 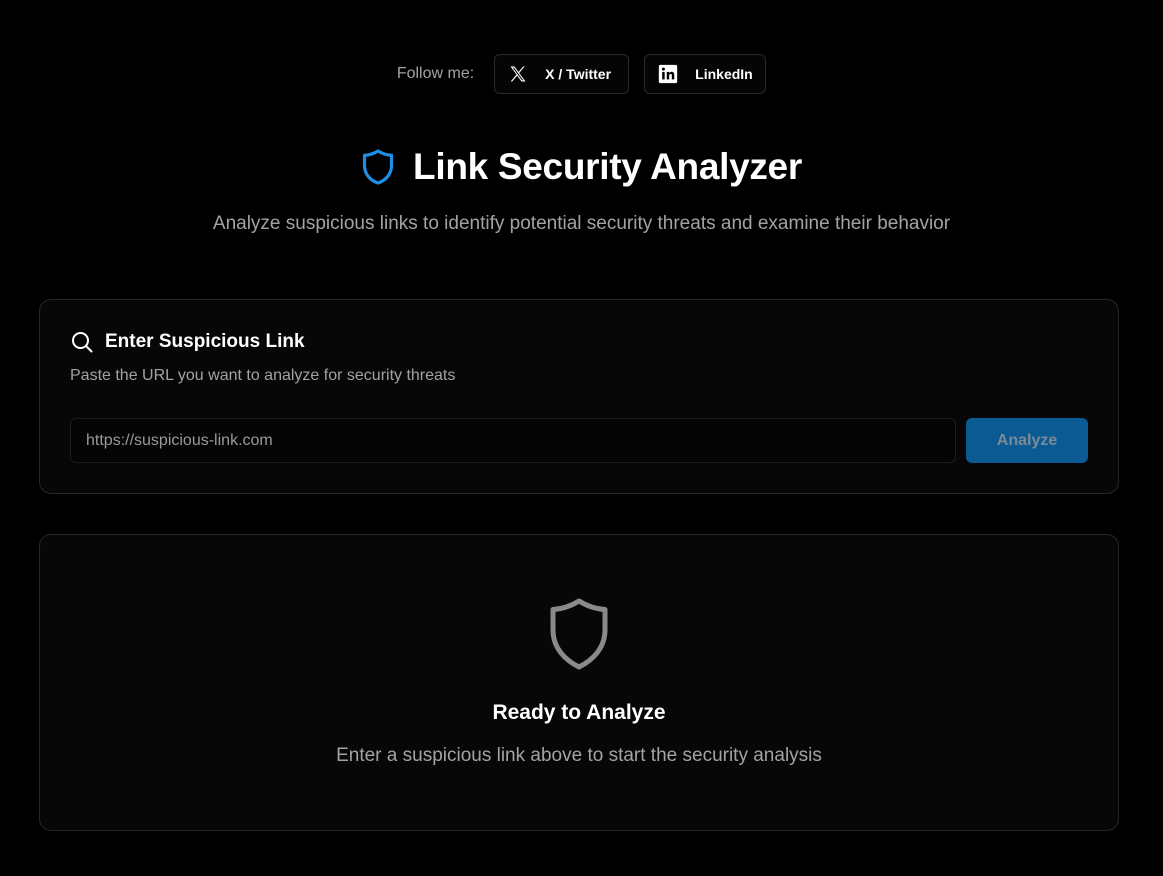 I want to click on page-header: Link Security Analyzer, so click(x=581, y=167).